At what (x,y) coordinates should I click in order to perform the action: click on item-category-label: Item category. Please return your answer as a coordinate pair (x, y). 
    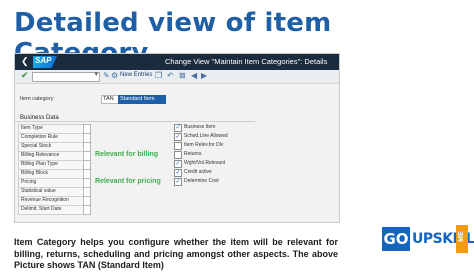
    Looking at the image, I should click on (37, 99).